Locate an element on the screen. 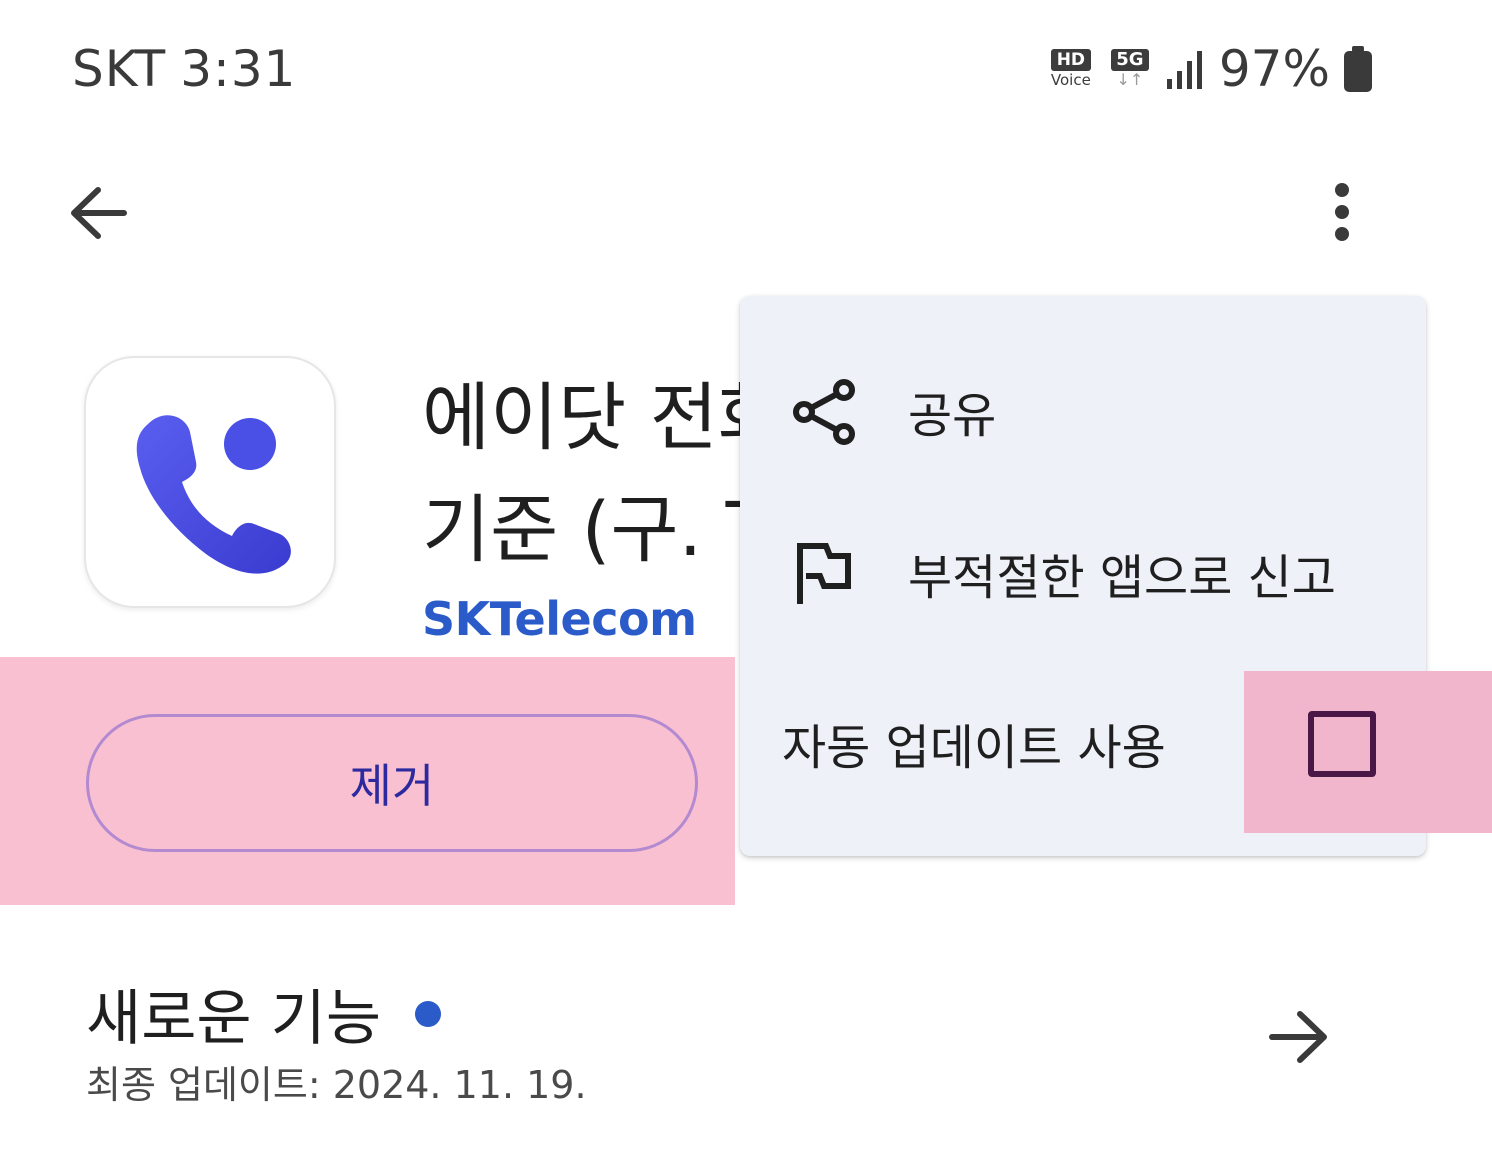  arrow-back-icon is located at coordinates (99, 213).